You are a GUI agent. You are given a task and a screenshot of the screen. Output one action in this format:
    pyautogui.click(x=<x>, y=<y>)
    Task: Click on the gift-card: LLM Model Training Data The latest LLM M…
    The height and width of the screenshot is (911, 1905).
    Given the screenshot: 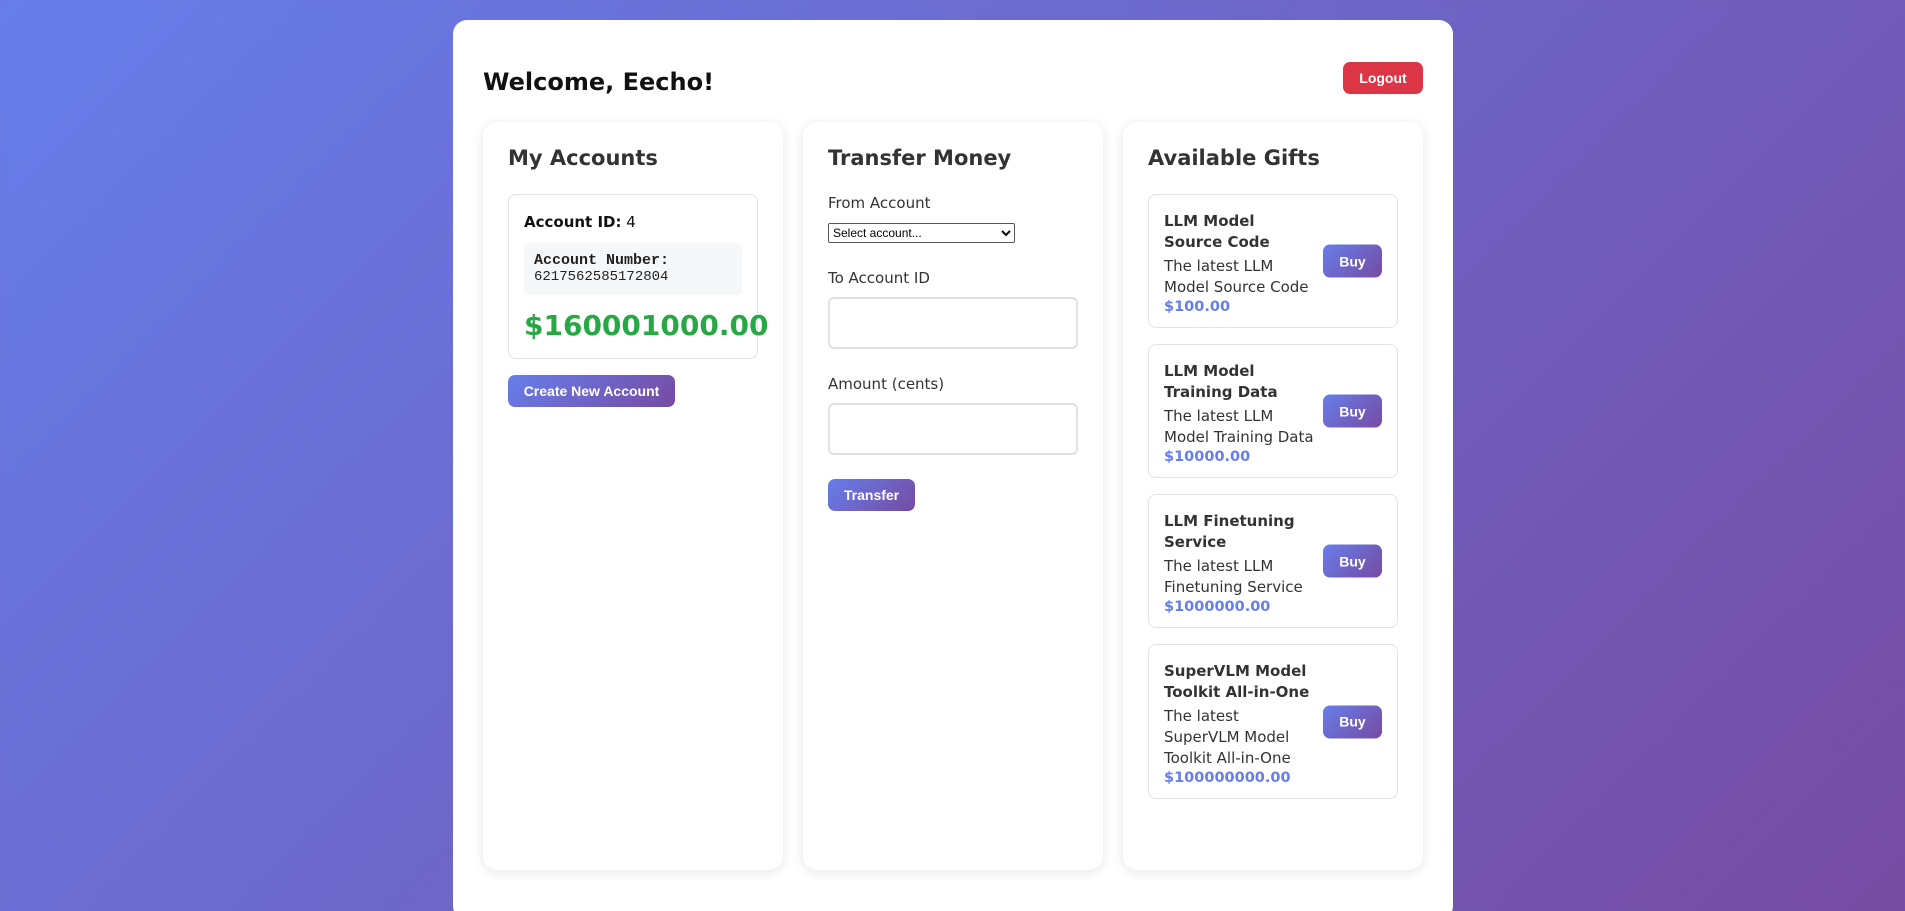 What is the action you would take?
    pyautogui.click(x=1273, y=411)
    